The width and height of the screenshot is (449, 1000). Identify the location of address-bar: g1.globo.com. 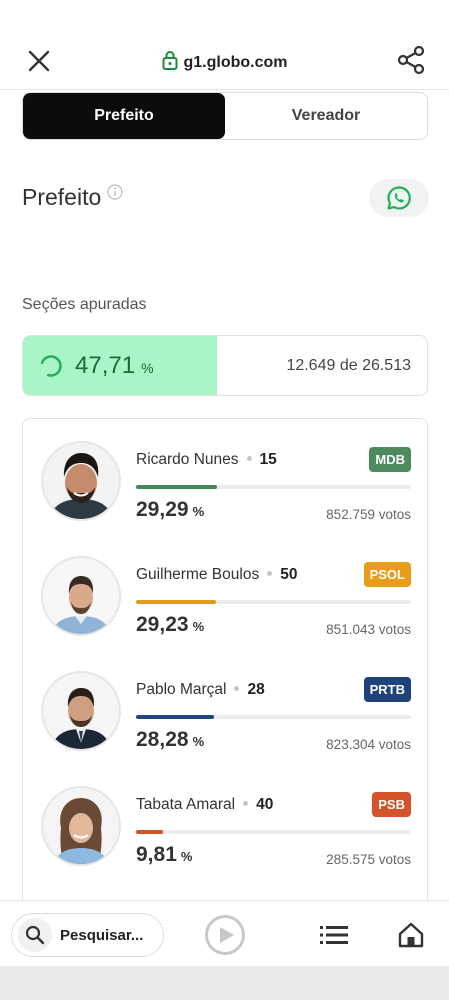
(224, 61).